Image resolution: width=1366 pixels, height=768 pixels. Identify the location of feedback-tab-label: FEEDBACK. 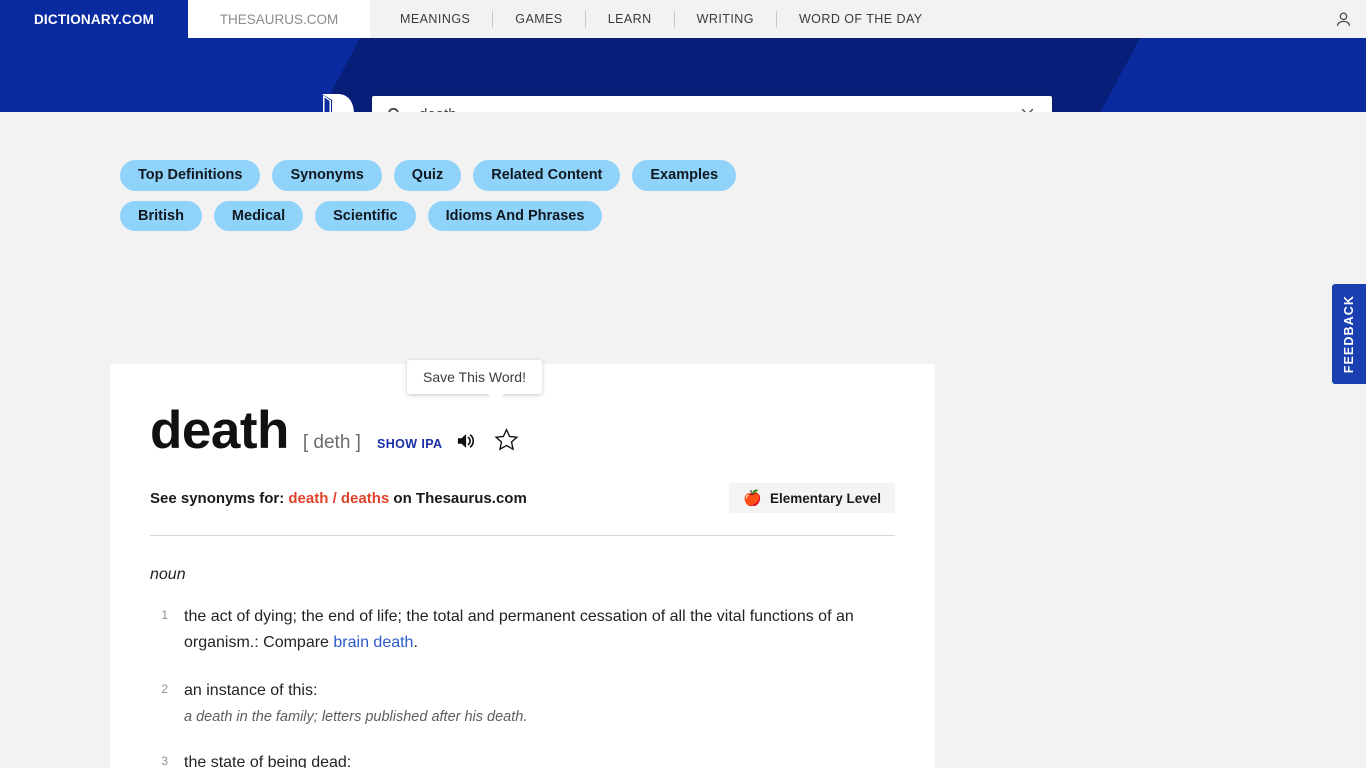
(1349, 334).